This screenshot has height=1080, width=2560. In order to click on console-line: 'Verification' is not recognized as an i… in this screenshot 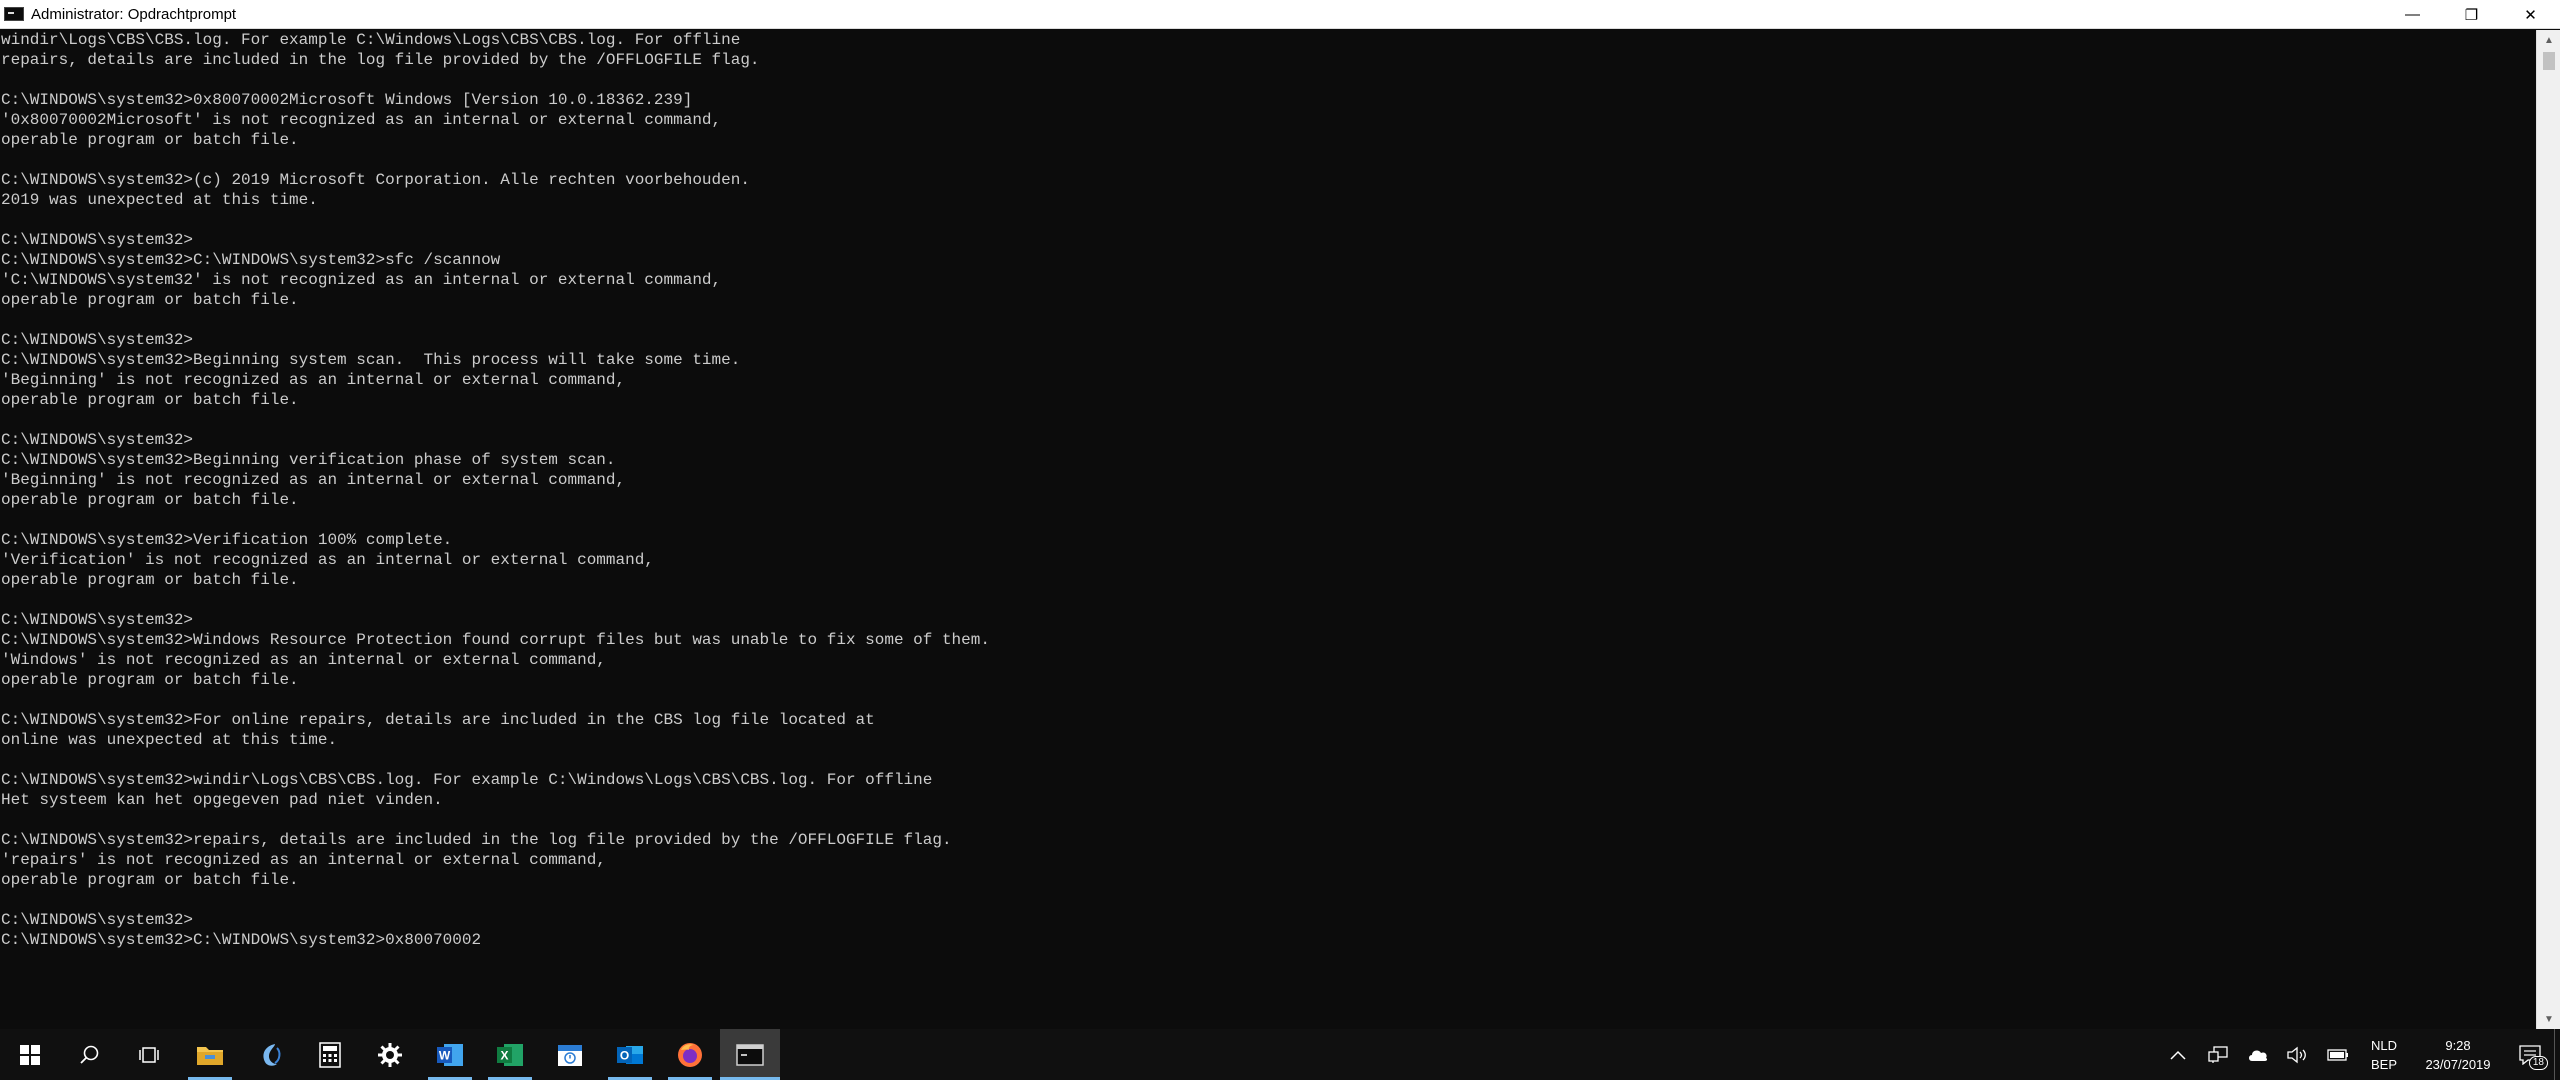, I will do `click(327, 560)`.